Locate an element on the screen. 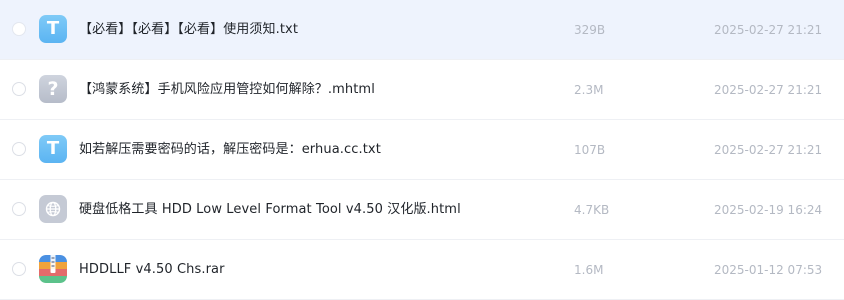 This screenshot has width=844, height=300. rar-archive-icon is located at coordinates (53, 269).